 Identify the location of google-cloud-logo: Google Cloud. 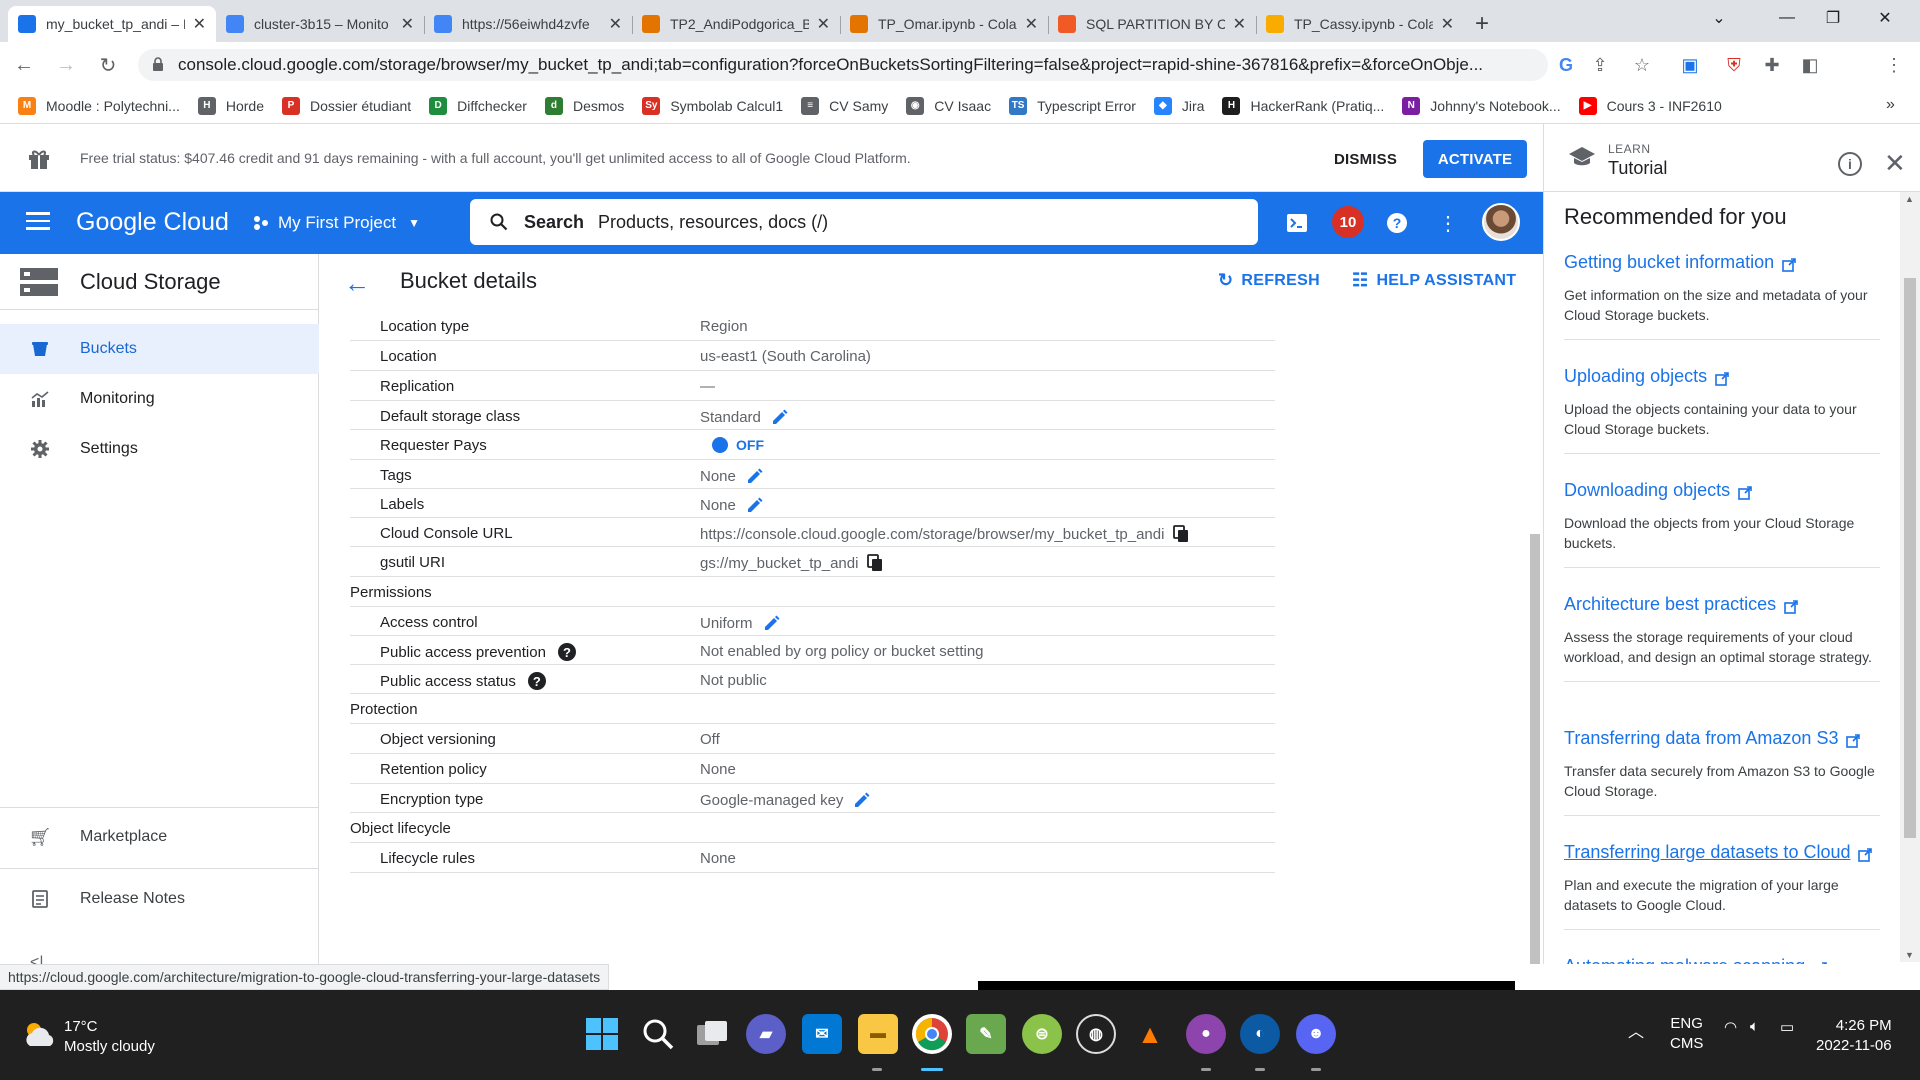
(152, 222).